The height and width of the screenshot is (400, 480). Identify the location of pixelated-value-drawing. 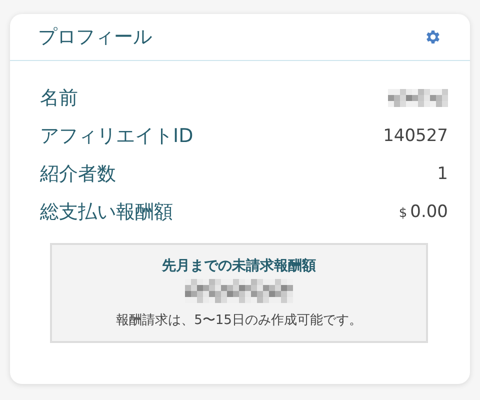
(418, 98).